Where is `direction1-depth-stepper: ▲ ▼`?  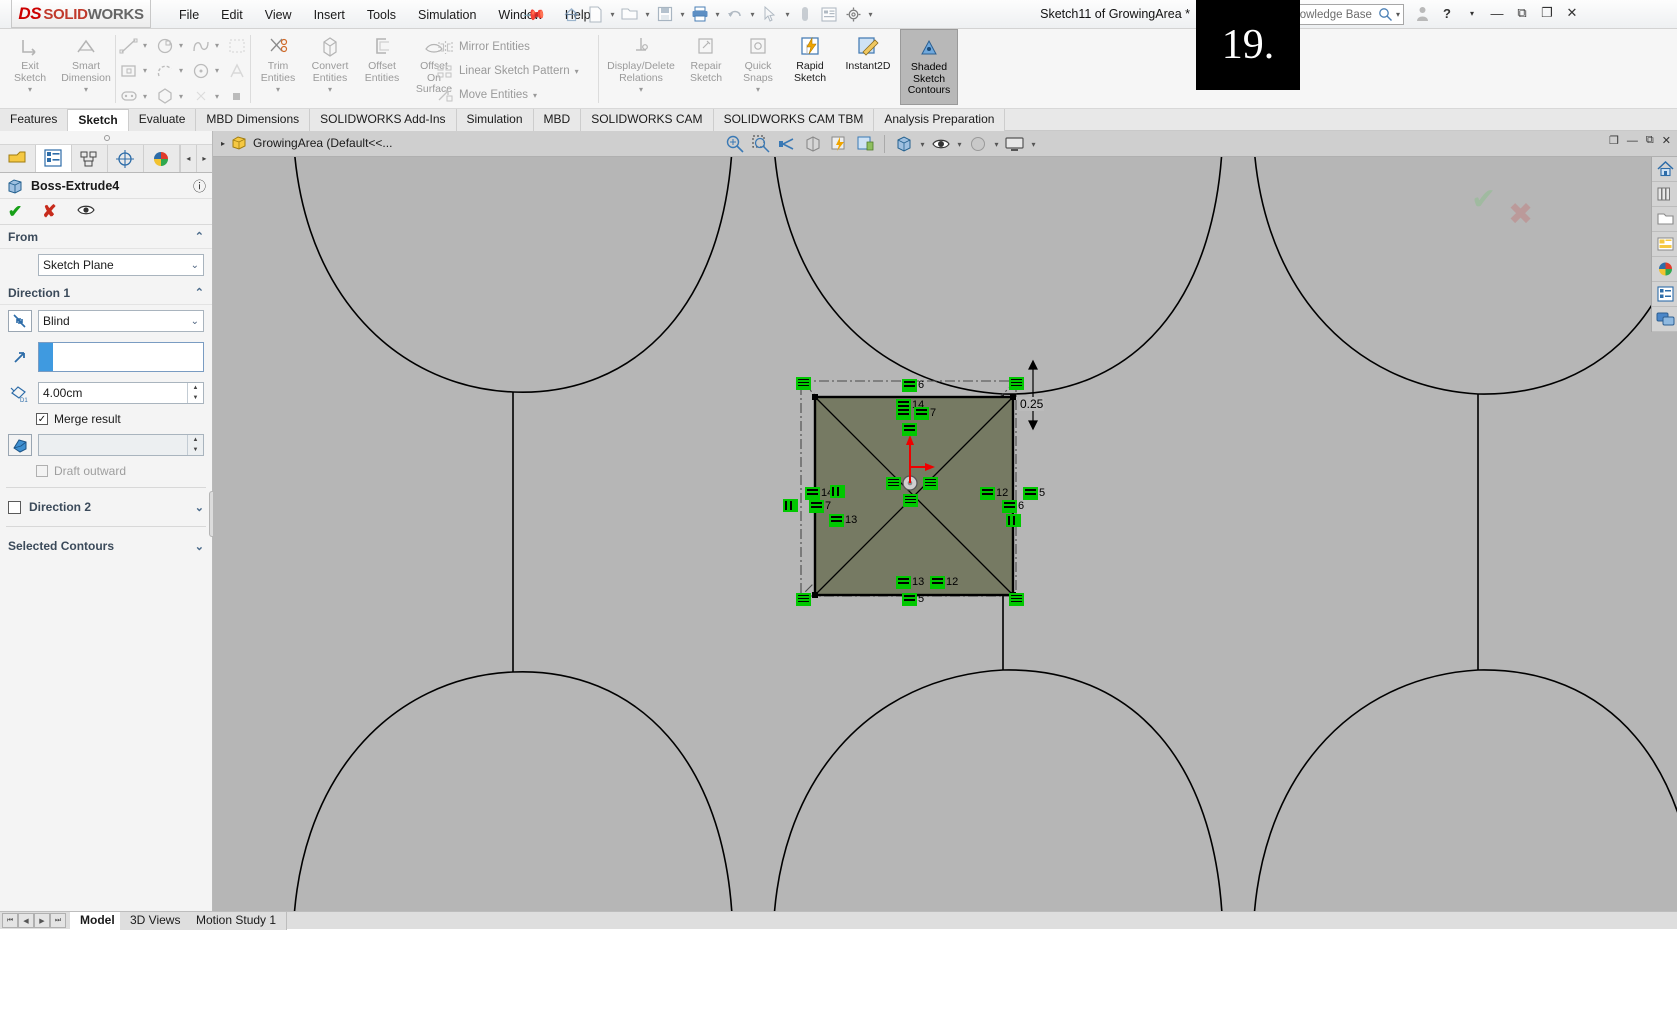 direction1-depth-stepper: ▲ ▼ is located at coordinates (195, 393).